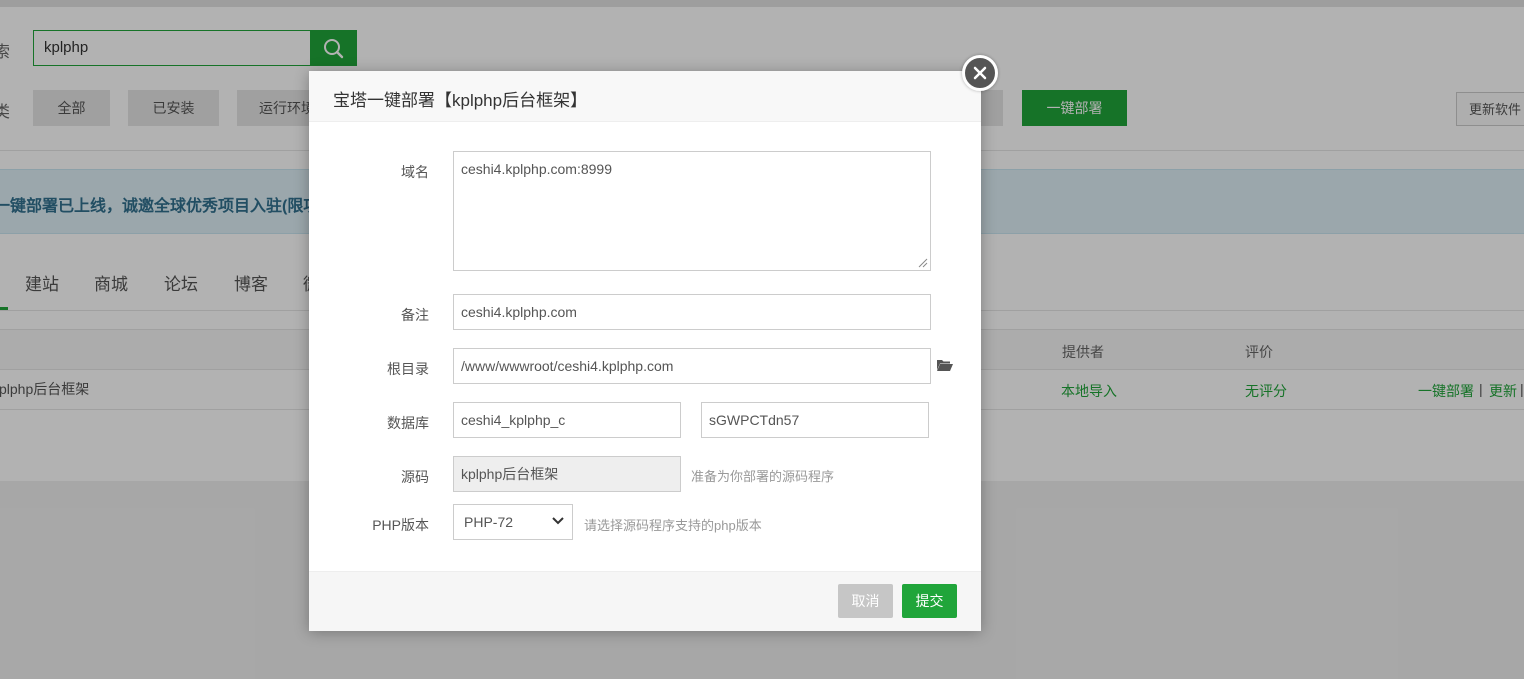  What do you see at coordinates (415, 172) in the screenshot?
I see `domain-label: 域名` at bounding box center [415, 172].